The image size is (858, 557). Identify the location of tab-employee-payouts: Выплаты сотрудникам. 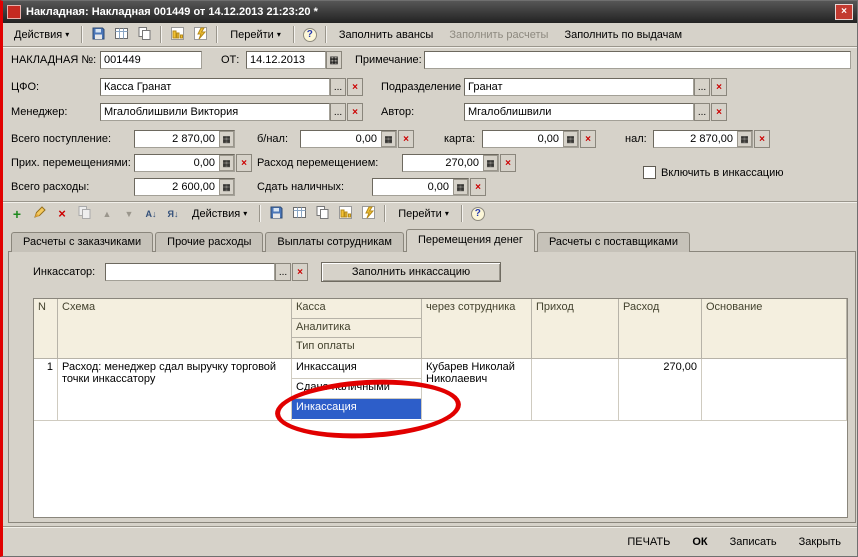
(334, 242).